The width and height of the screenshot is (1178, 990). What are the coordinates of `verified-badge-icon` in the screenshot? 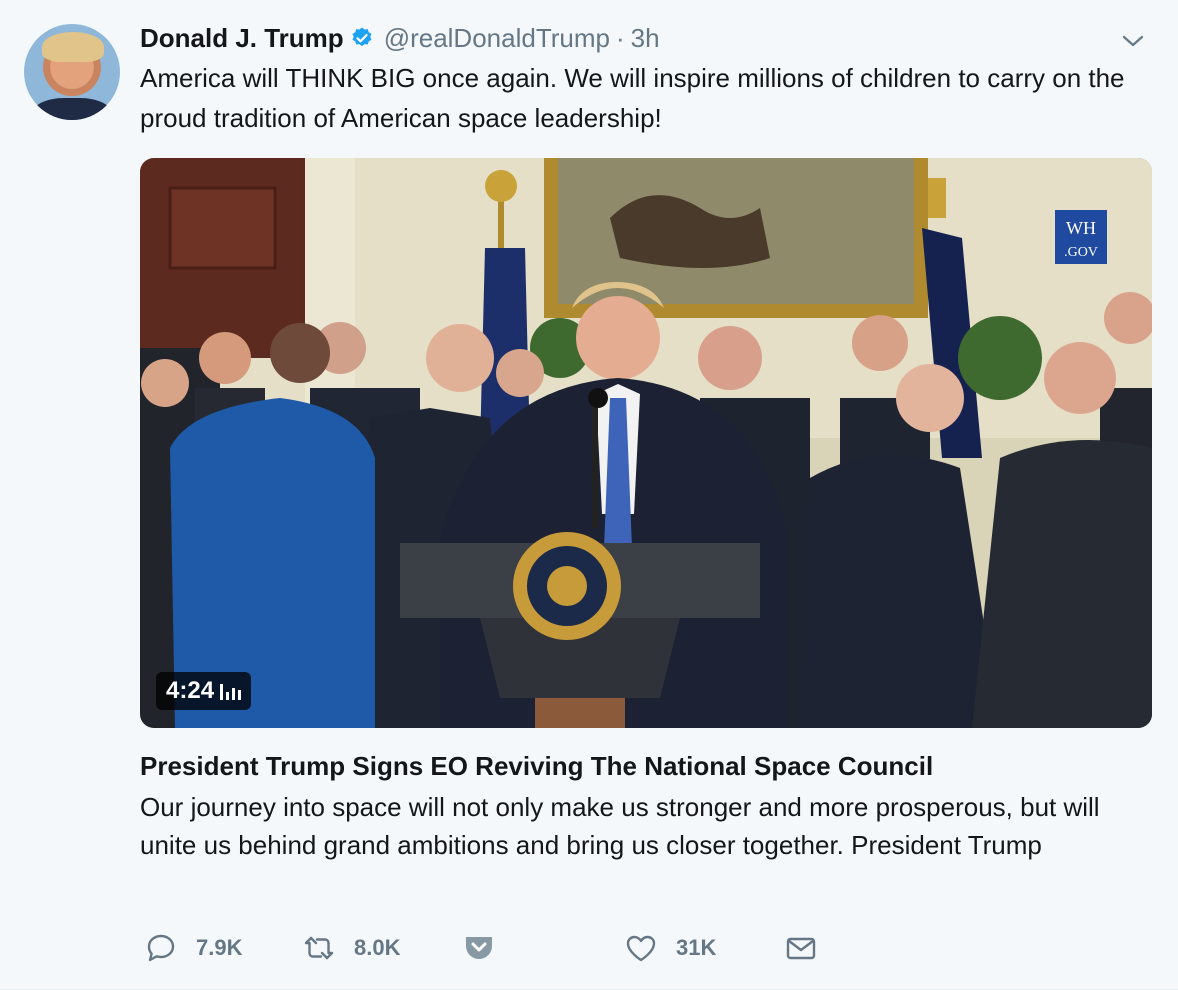 It's located at (362, 38).